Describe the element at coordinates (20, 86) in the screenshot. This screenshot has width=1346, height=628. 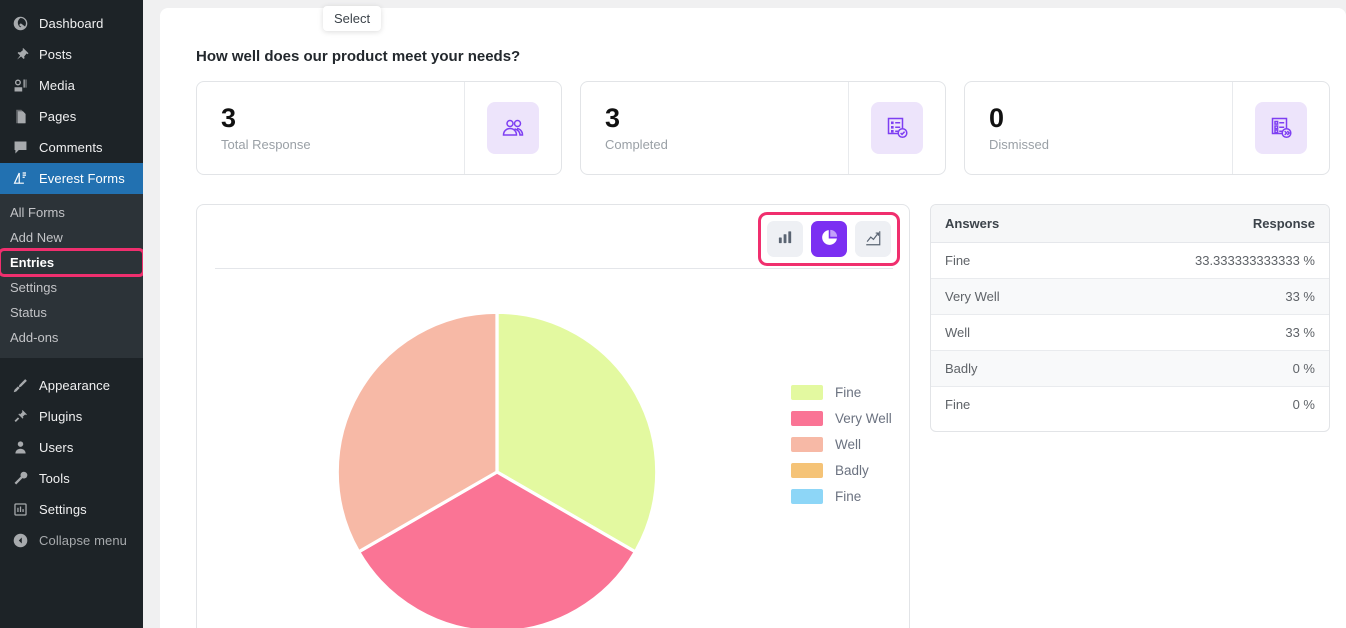
I see `media-icon` at that location.